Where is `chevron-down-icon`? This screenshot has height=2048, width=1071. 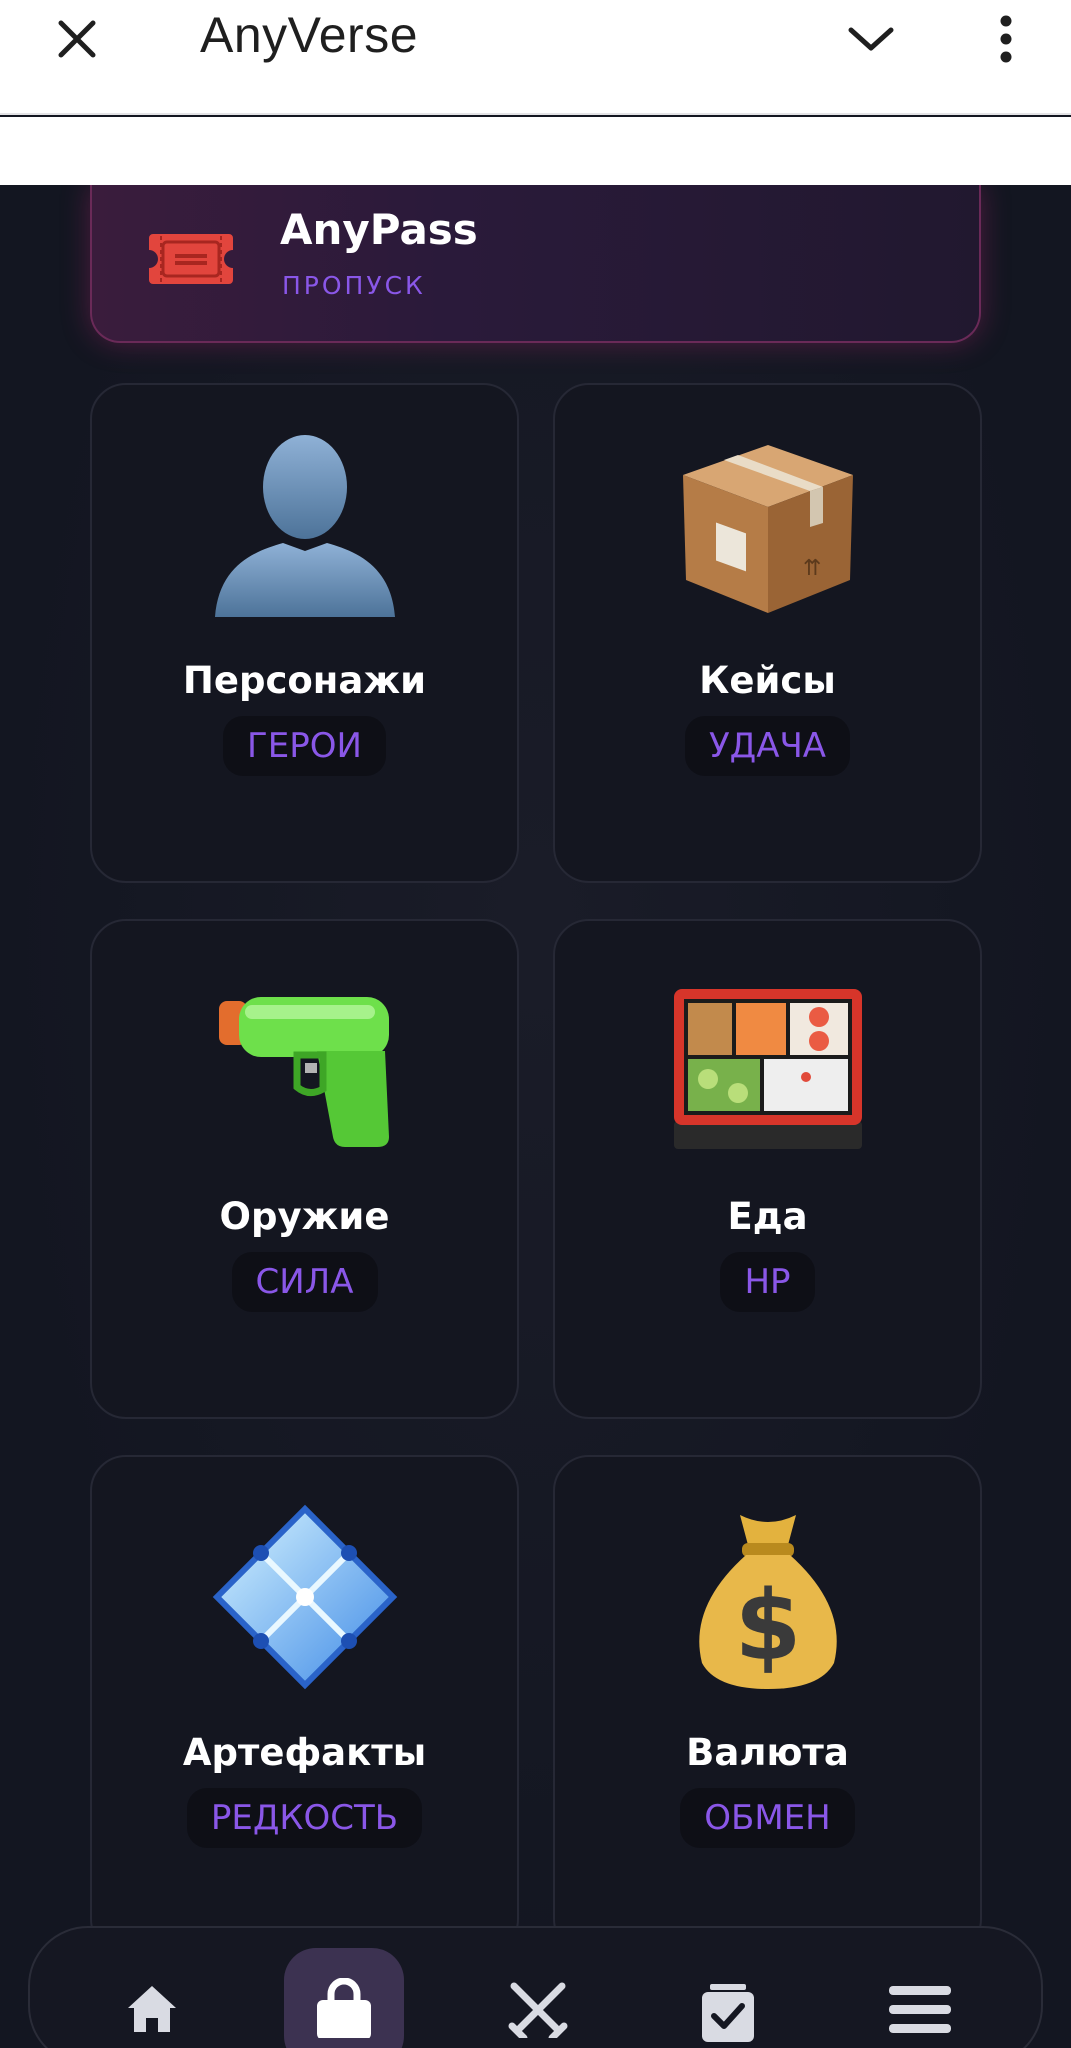
chevron-down-icon is located at coordinates (871, 39).